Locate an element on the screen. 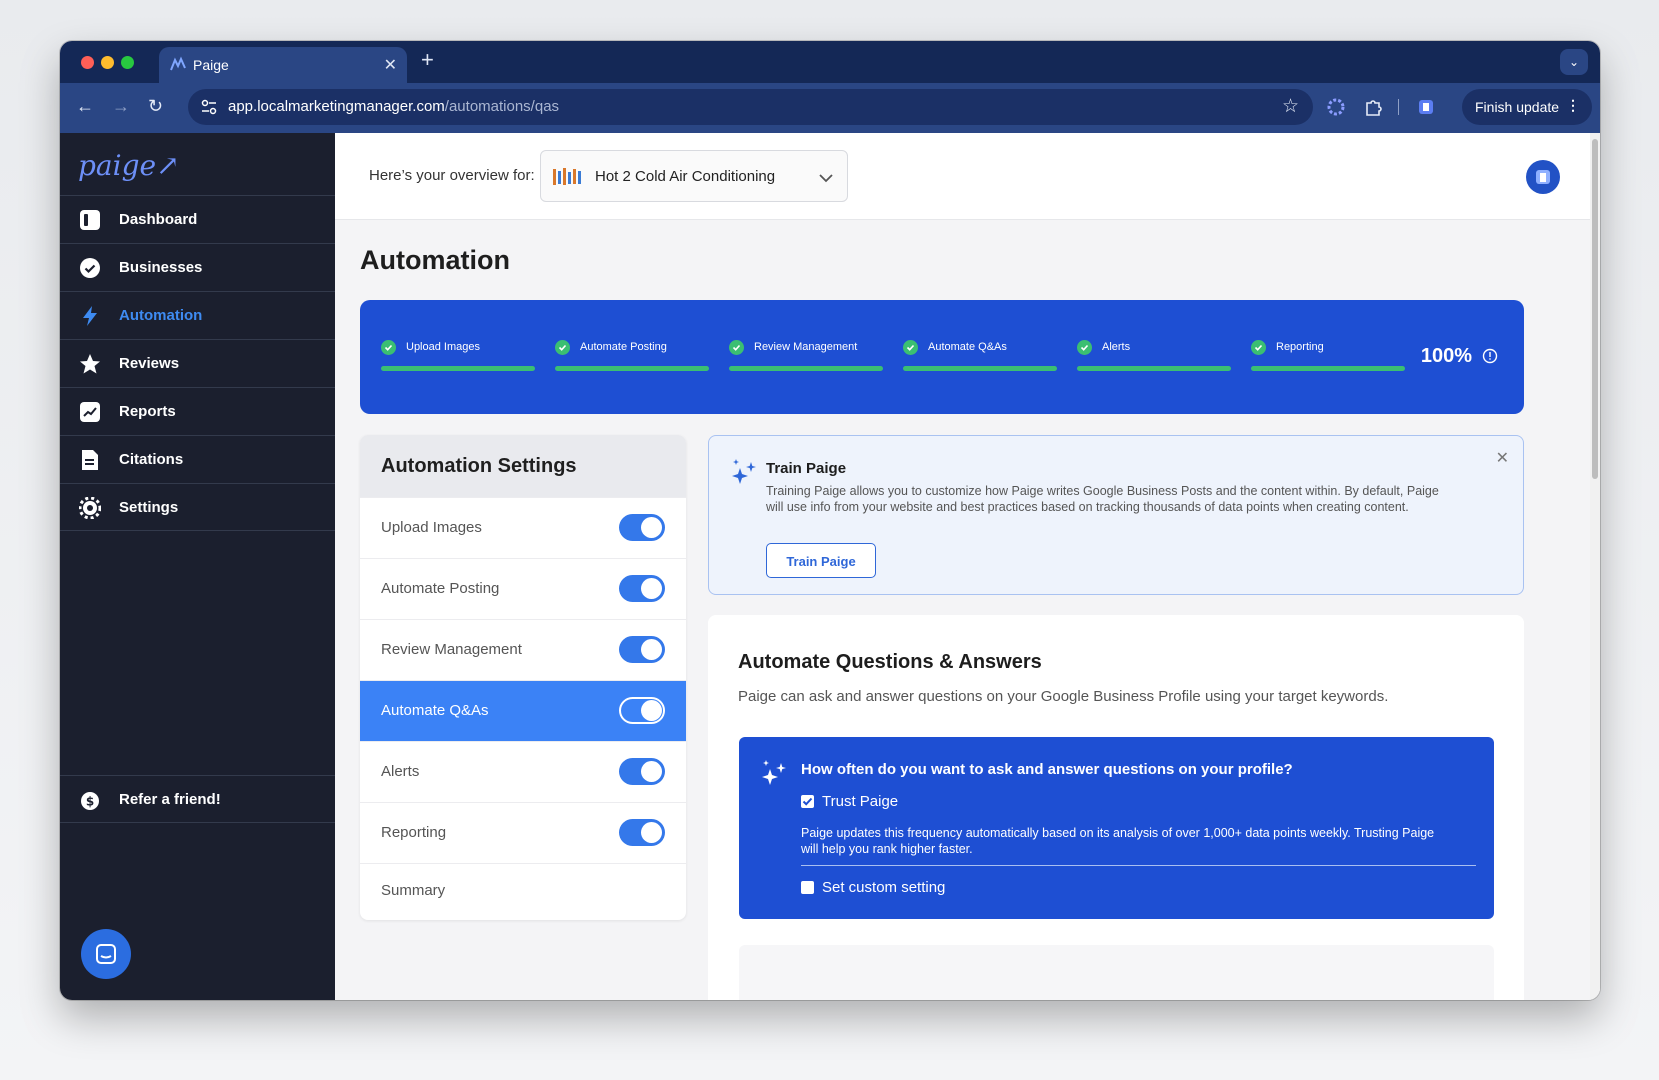  page-scrollbar is located at coordinates (1595, 566).